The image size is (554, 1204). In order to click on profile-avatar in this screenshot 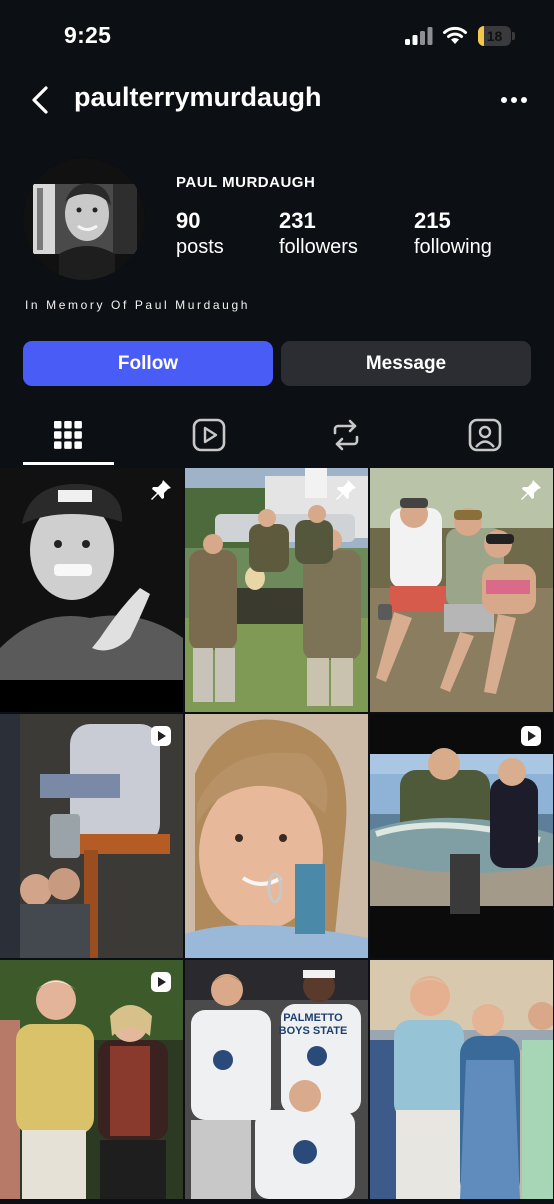, I will do `click(84, 219)`.